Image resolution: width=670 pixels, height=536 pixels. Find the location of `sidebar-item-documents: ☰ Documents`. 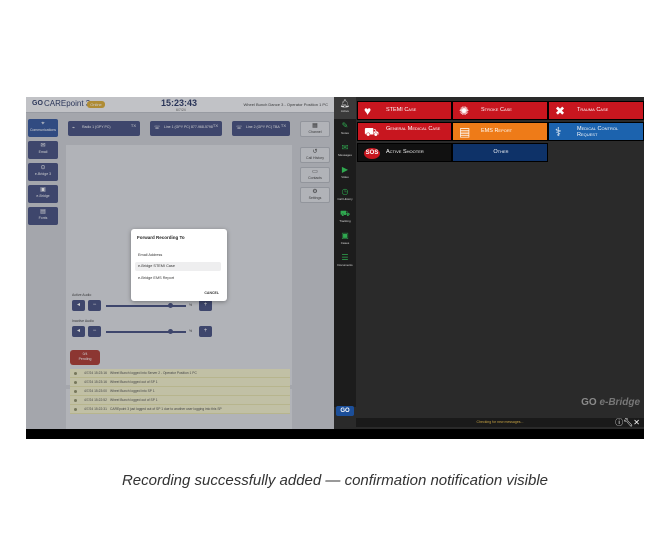

sidebar-item-documents: ☰ Documents is located at coordinates (345, 262).